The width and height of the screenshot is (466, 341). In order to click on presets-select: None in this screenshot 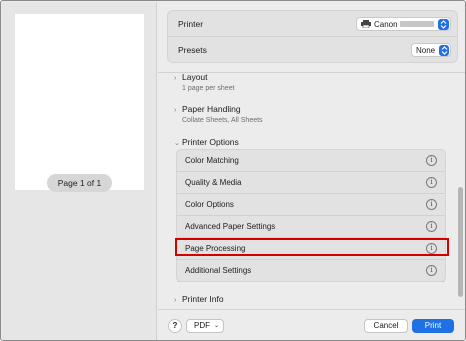, I will do `click(431, 50)`.